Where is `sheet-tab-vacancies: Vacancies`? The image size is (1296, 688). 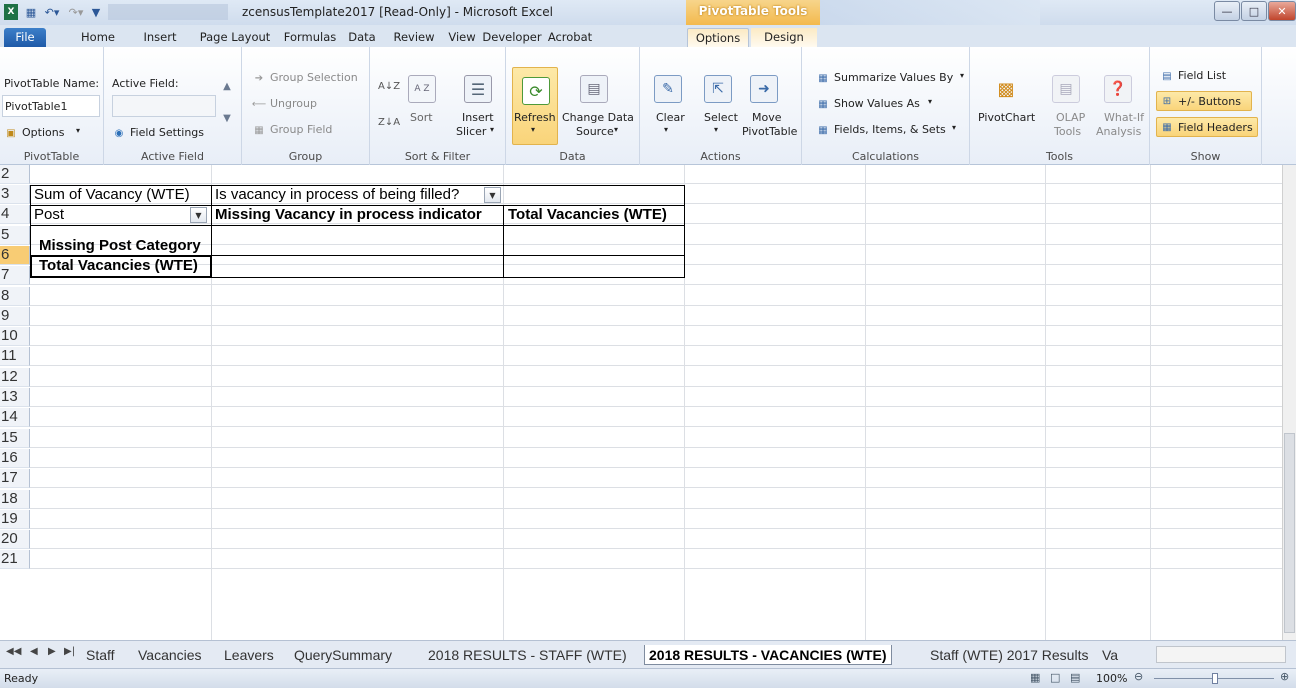 sheet-tab-vacancies: Vacancies is located at coordinates (170, 655).